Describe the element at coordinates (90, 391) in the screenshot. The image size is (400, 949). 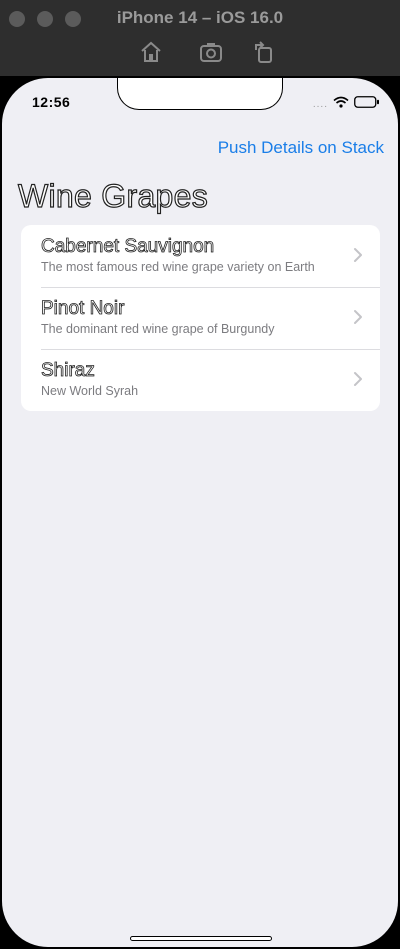
I see `grape-description: New World Syrah` at that location.